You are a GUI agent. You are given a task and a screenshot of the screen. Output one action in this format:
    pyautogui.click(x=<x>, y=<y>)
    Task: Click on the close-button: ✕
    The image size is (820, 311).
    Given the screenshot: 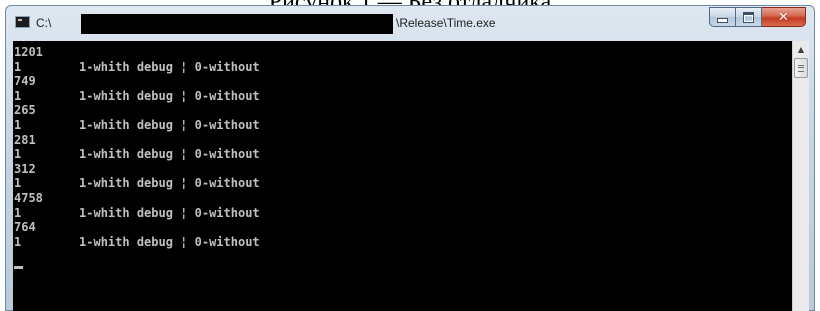 What is the action you would take?
    pyautogui.click(x=784, y=17)
    